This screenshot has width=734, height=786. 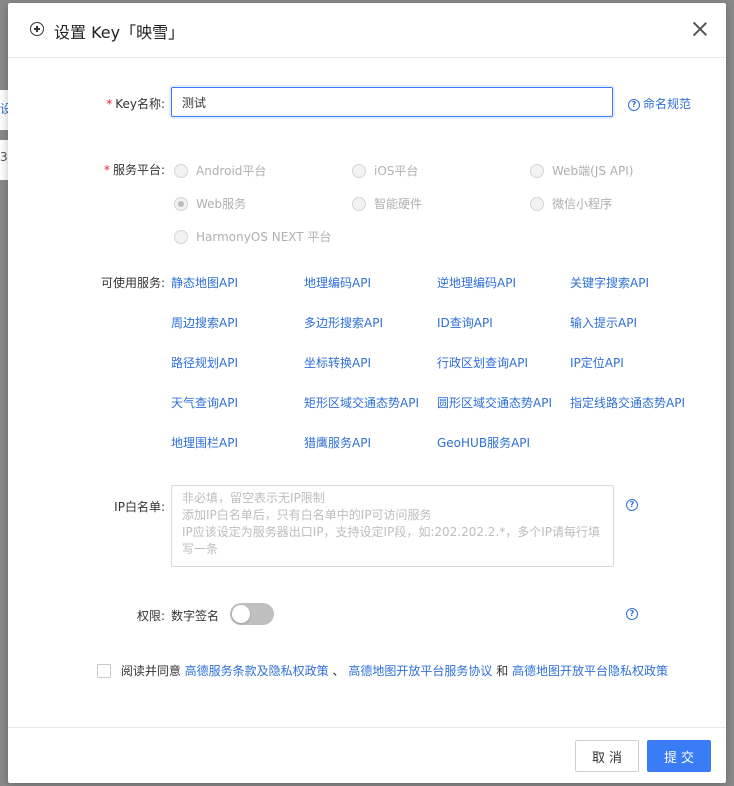 I want to click on service-link: 矩形区域交通态势API, so click(x=361, y=402).